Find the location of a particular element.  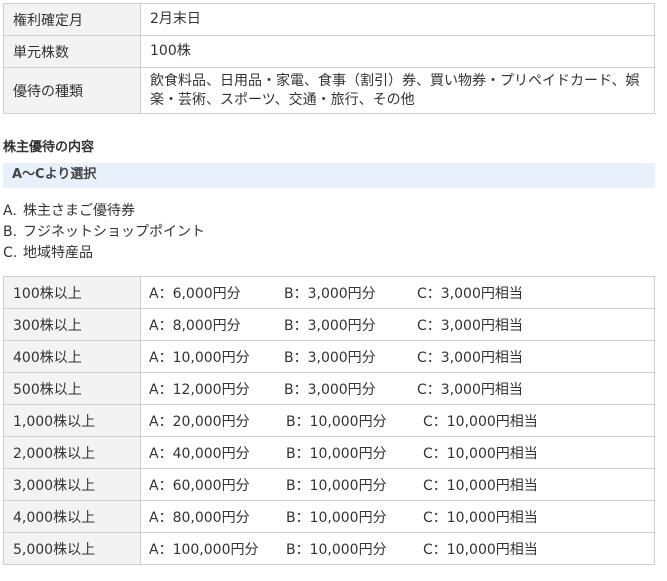

info-label: 権利確定月 is located at coordinates (72, 19).